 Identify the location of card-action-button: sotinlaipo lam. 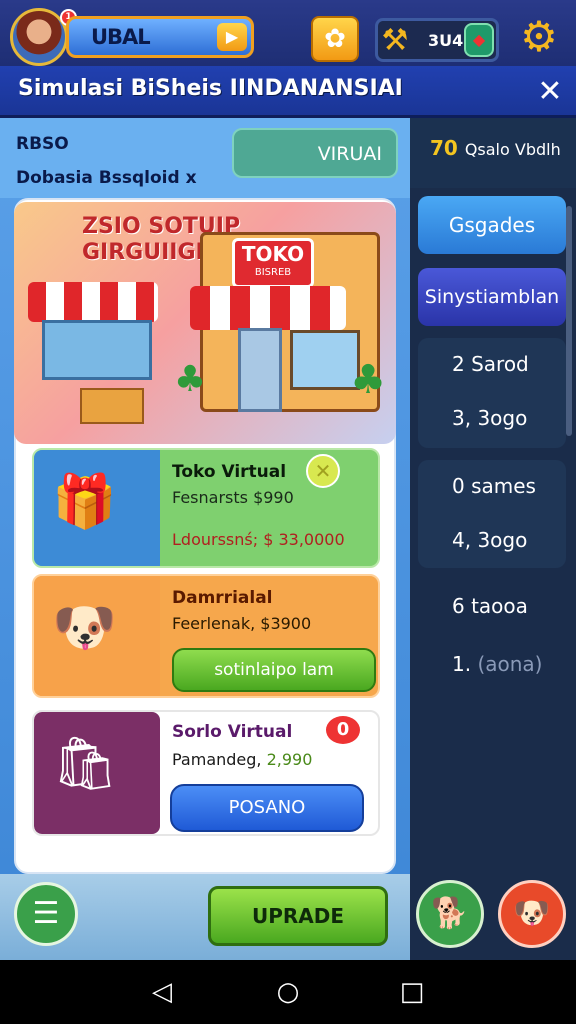
(274, 670).